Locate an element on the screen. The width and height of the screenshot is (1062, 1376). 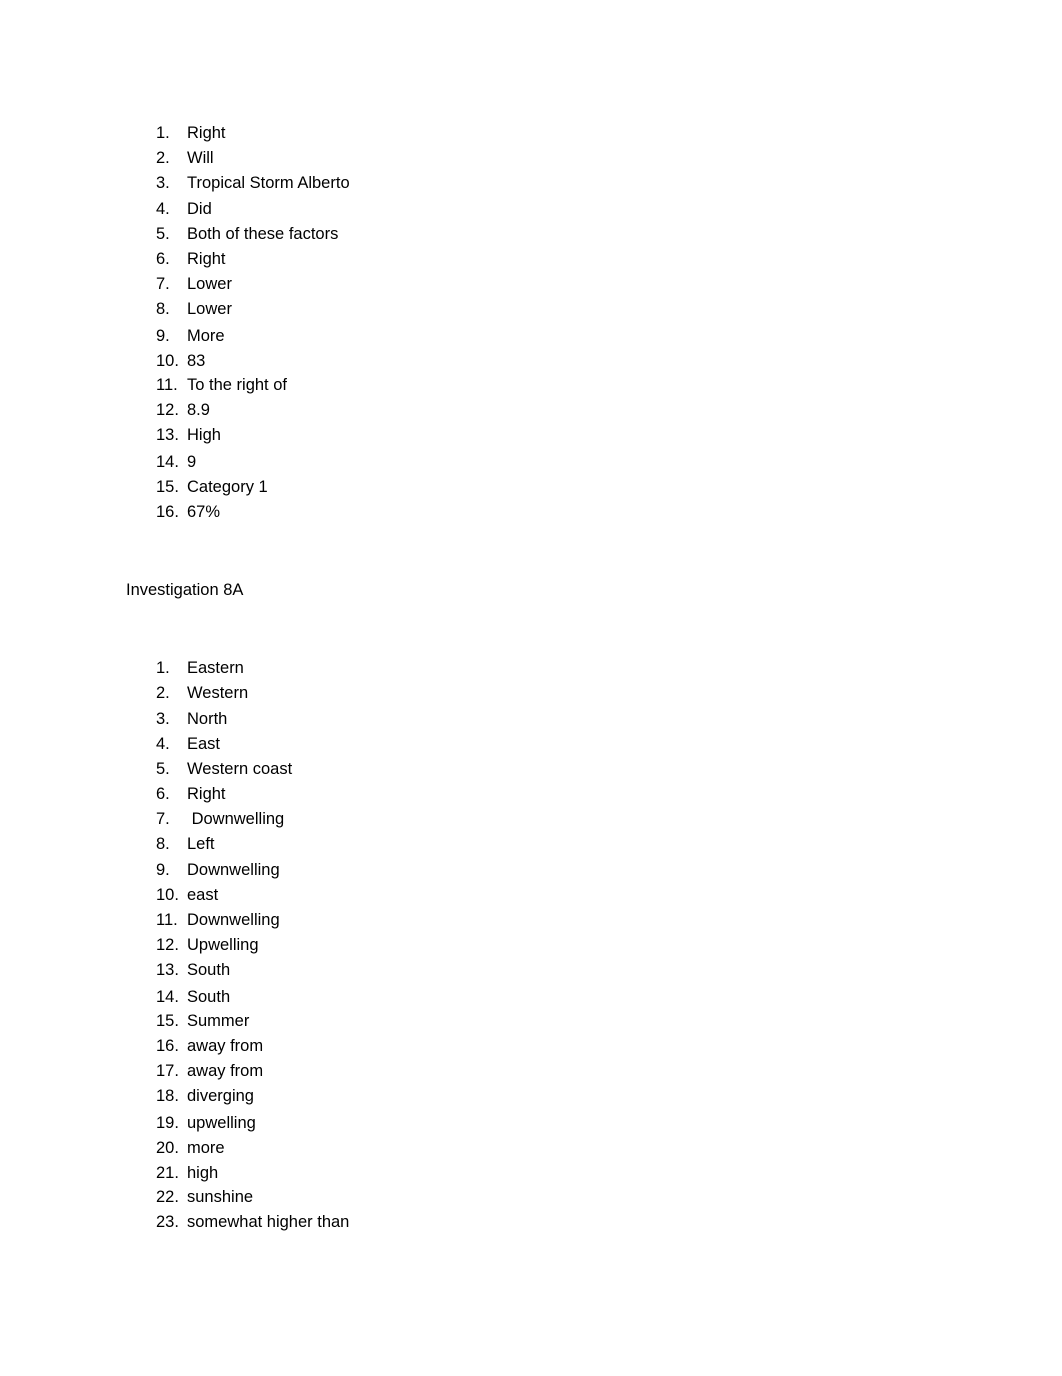
list-item-answer: To the right of is located at coordinates (237, 385).